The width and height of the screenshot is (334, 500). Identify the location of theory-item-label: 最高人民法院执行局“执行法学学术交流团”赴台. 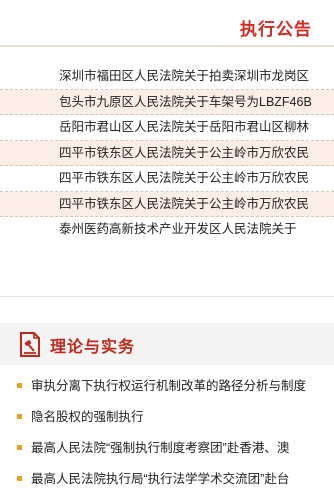
(160, 479).